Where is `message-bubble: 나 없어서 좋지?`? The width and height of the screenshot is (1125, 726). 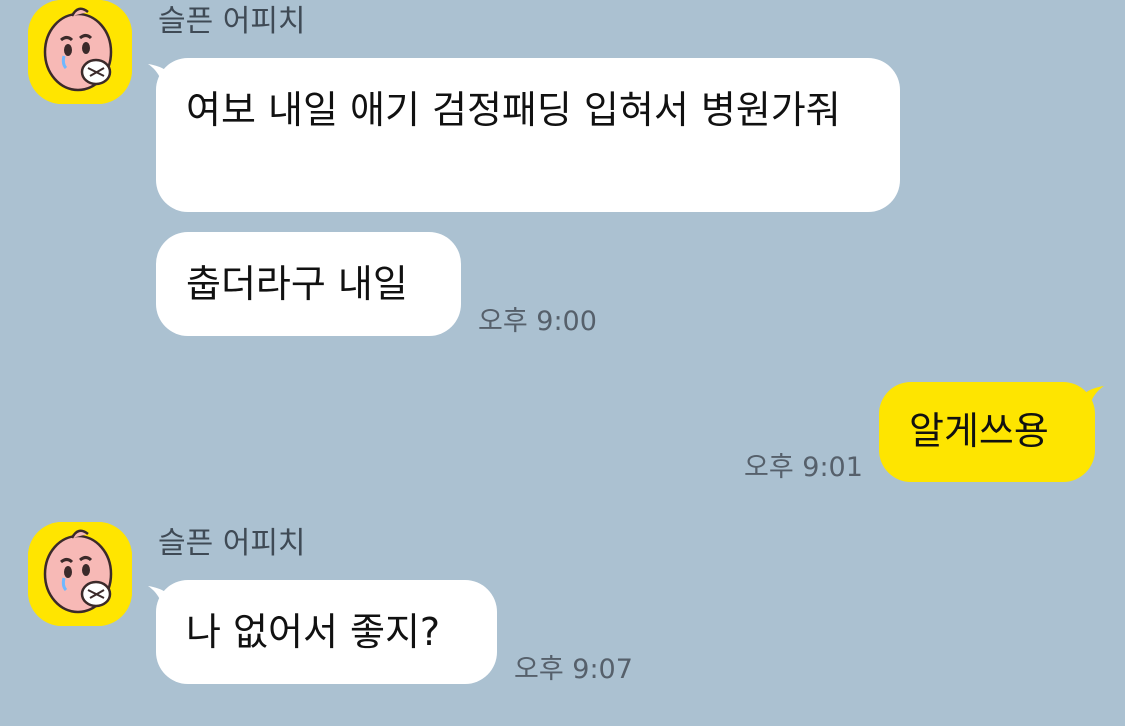 message-bubble: 나 없어서 좋지? is located at coordinates (326, 632).